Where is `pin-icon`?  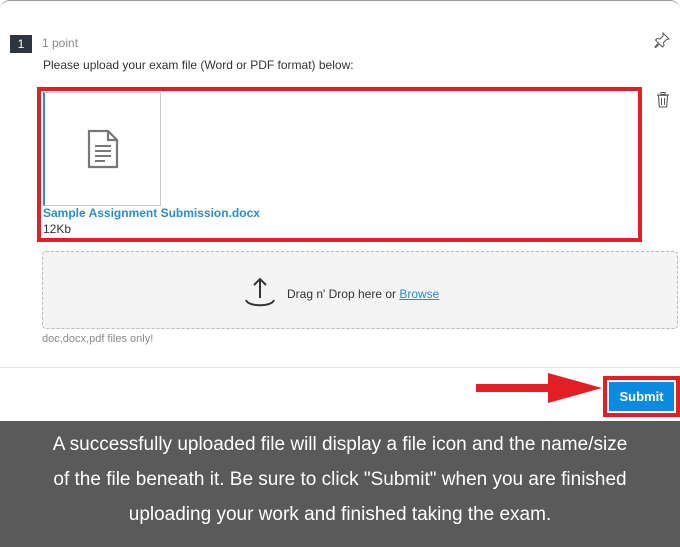 pin-icon is located at coordinates (662, 40).